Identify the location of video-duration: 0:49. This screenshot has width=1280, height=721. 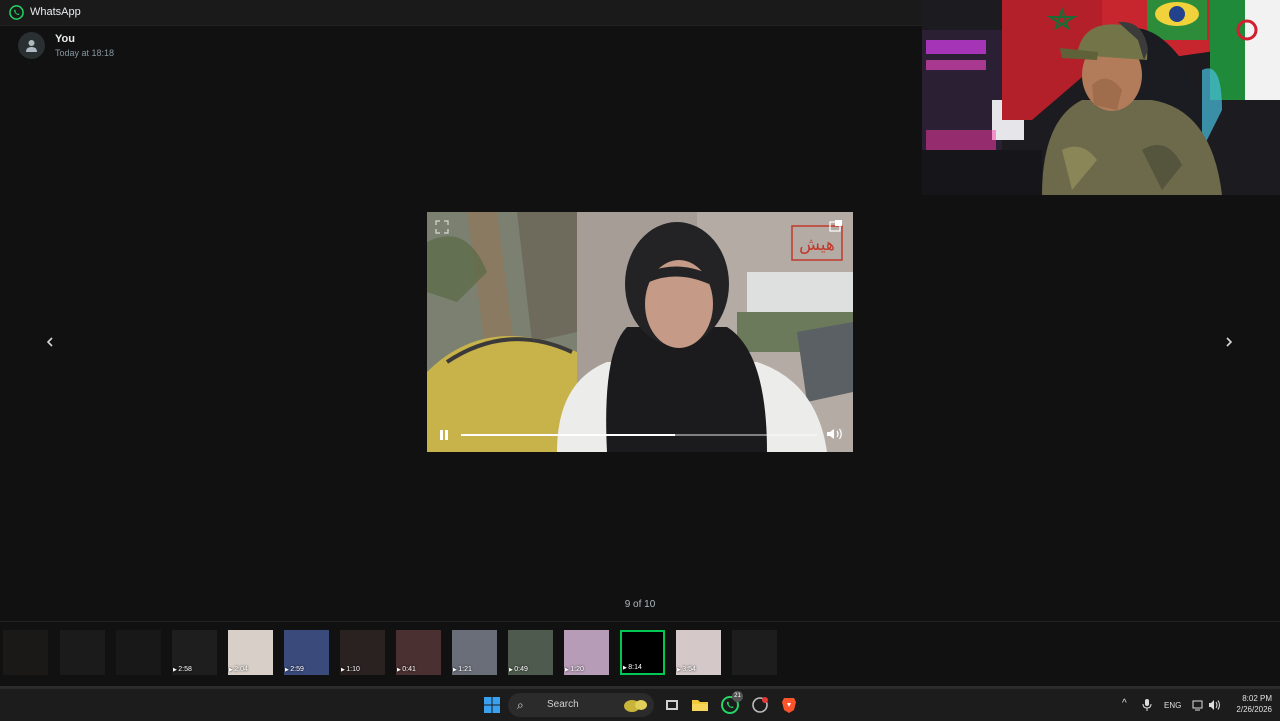
(518, 669).